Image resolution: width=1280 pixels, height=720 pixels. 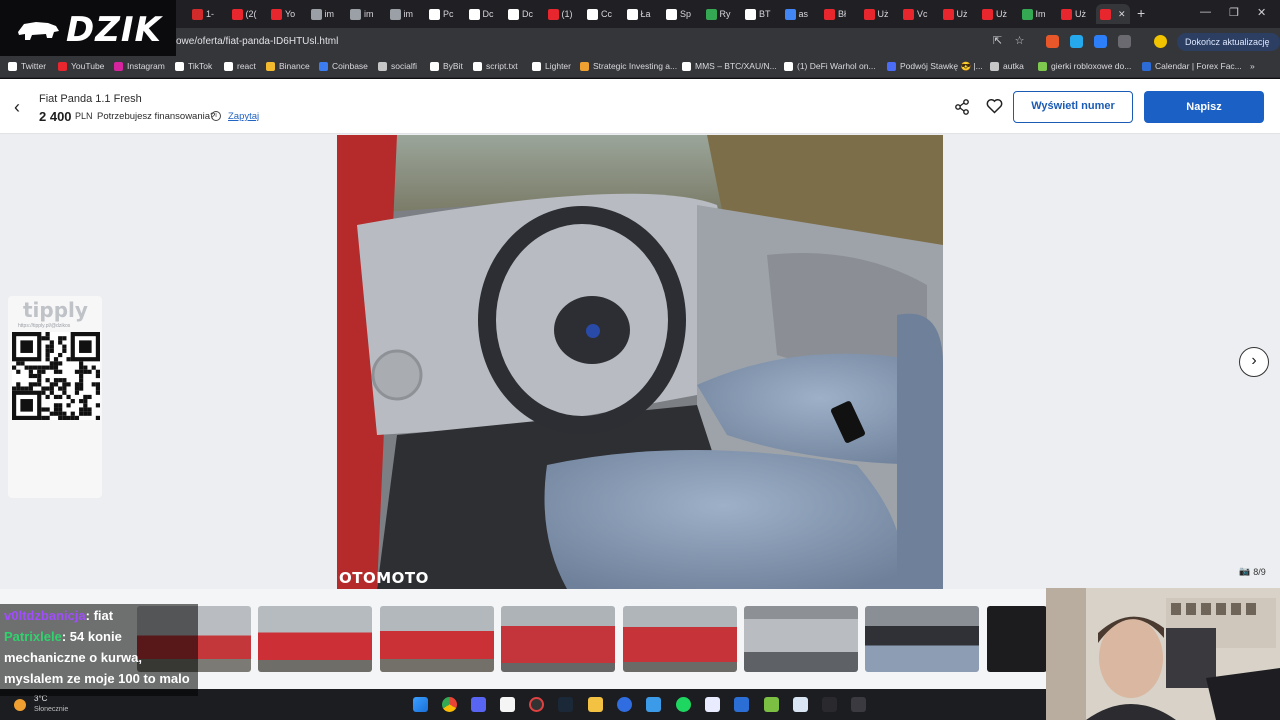 I want to click on browser-tab: Sp, so click(x=681, y=14).